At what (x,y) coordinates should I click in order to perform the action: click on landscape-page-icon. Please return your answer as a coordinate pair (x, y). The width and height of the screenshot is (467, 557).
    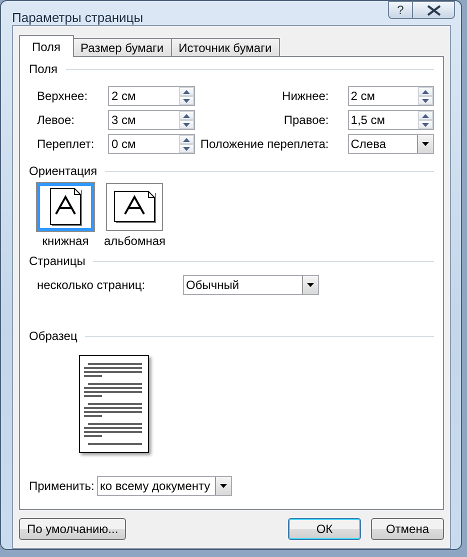
    Looking at the image, I should click on (135, 207).